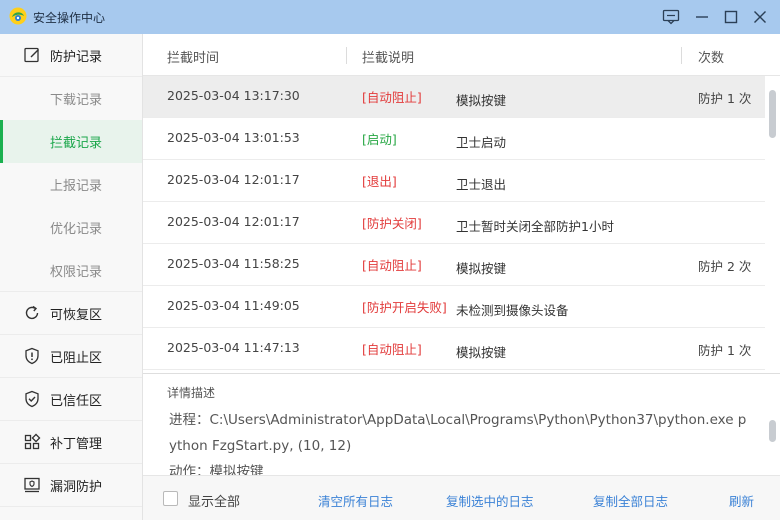 This screenshot has height=520, width=780. Describe the element at coordinates (481, 184) in the screenshot. I see `row-description: 卫士退出` at that location.